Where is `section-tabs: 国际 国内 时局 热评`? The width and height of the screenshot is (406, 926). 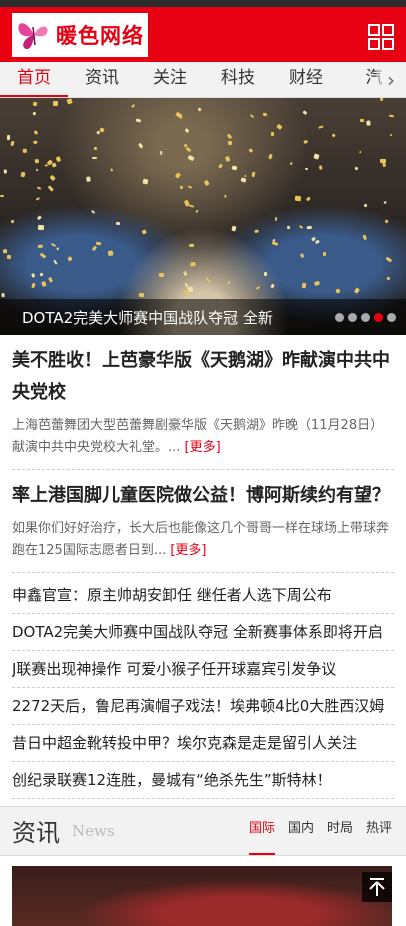
section-tabs: 国际 国内 时局 热评 is located at coordinates (314, 831).